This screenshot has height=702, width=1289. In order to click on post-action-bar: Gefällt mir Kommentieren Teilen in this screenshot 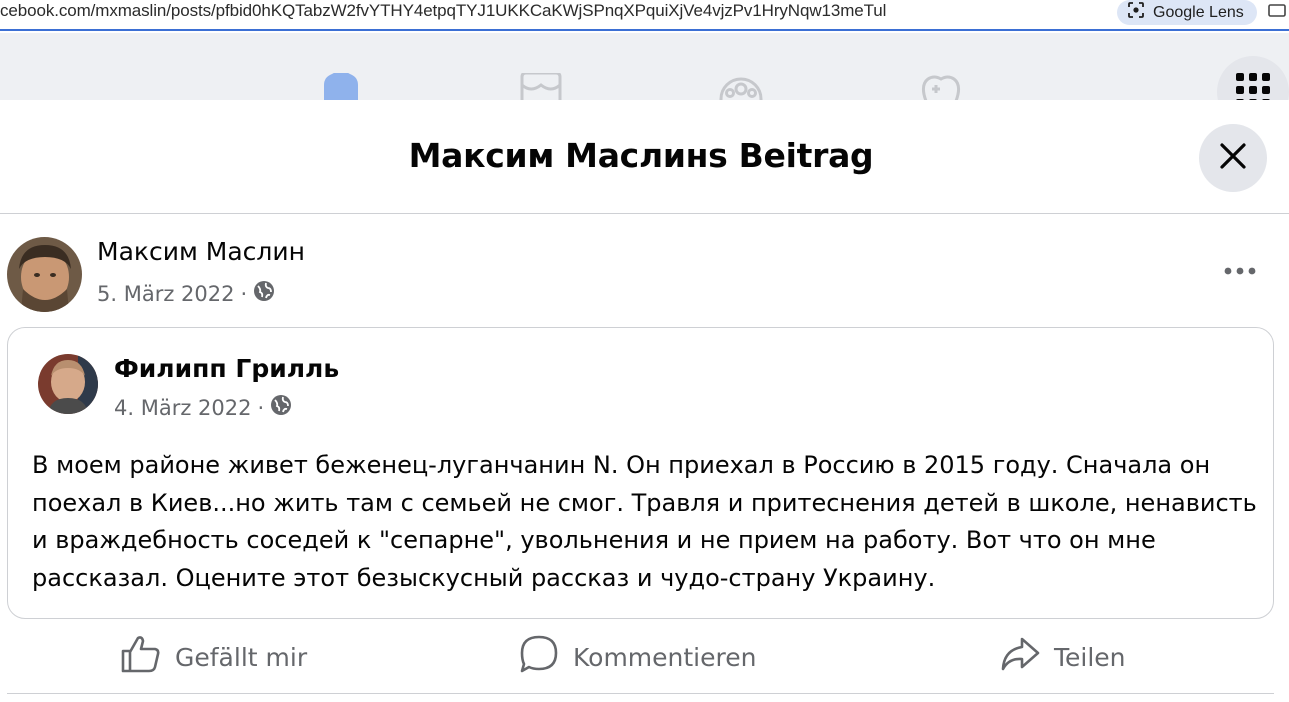, I will do `click(644, 657)`.